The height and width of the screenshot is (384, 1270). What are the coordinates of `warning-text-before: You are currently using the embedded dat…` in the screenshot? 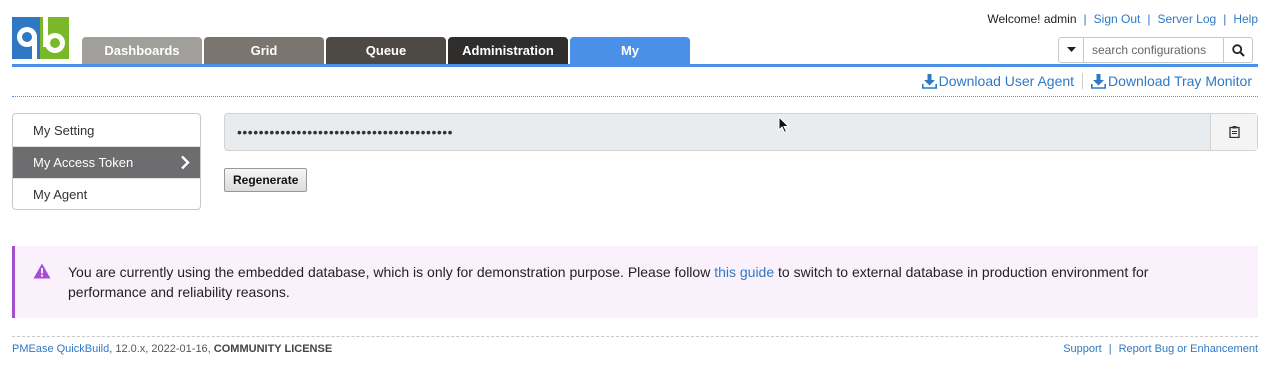 It's located at (391, 272).